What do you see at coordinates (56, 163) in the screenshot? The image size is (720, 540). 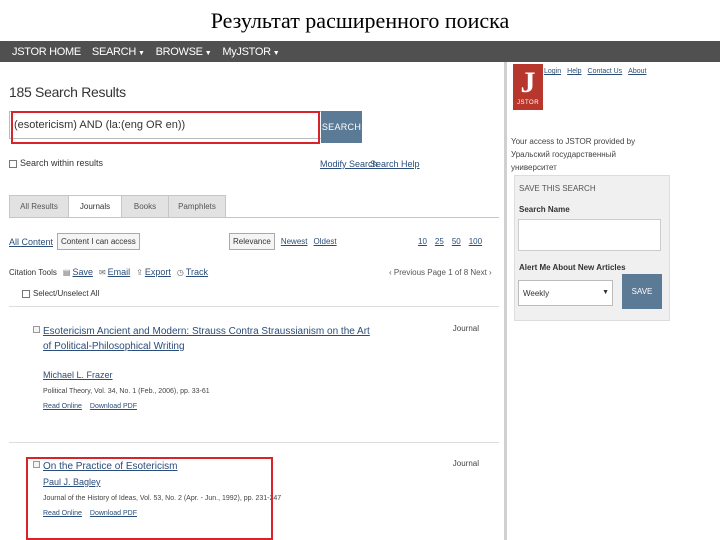 I see `search-within-results: Search within results` at bounding box center [56, 163].